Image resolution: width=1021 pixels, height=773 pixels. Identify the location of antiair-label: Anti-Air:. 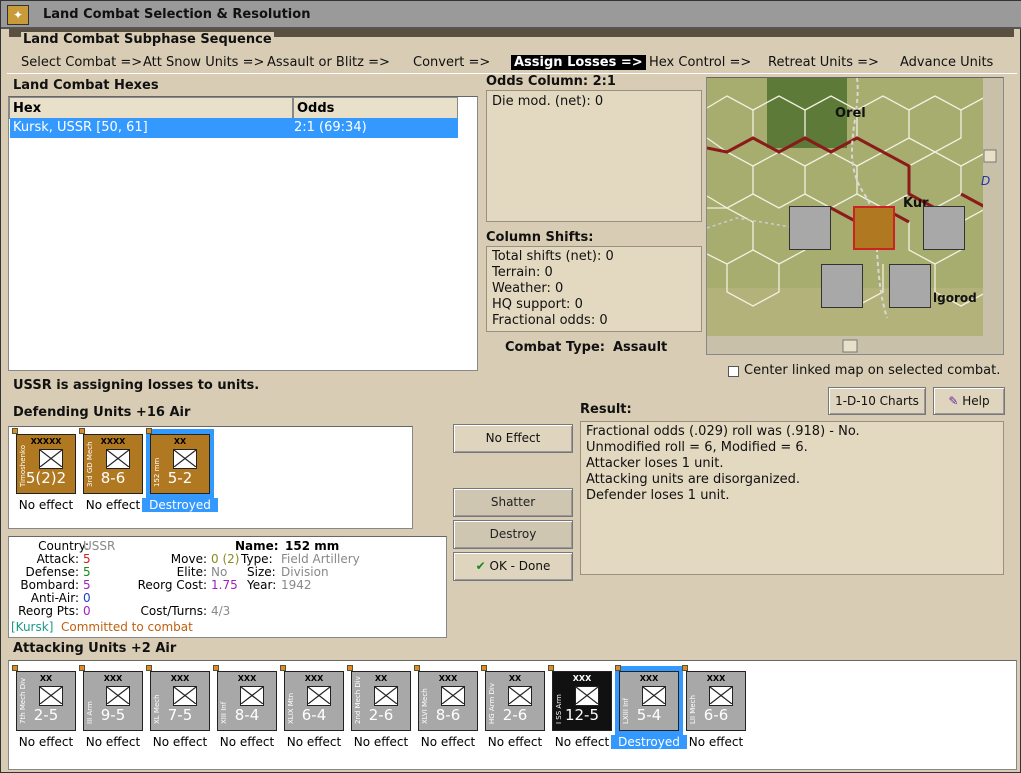
(54, 598).